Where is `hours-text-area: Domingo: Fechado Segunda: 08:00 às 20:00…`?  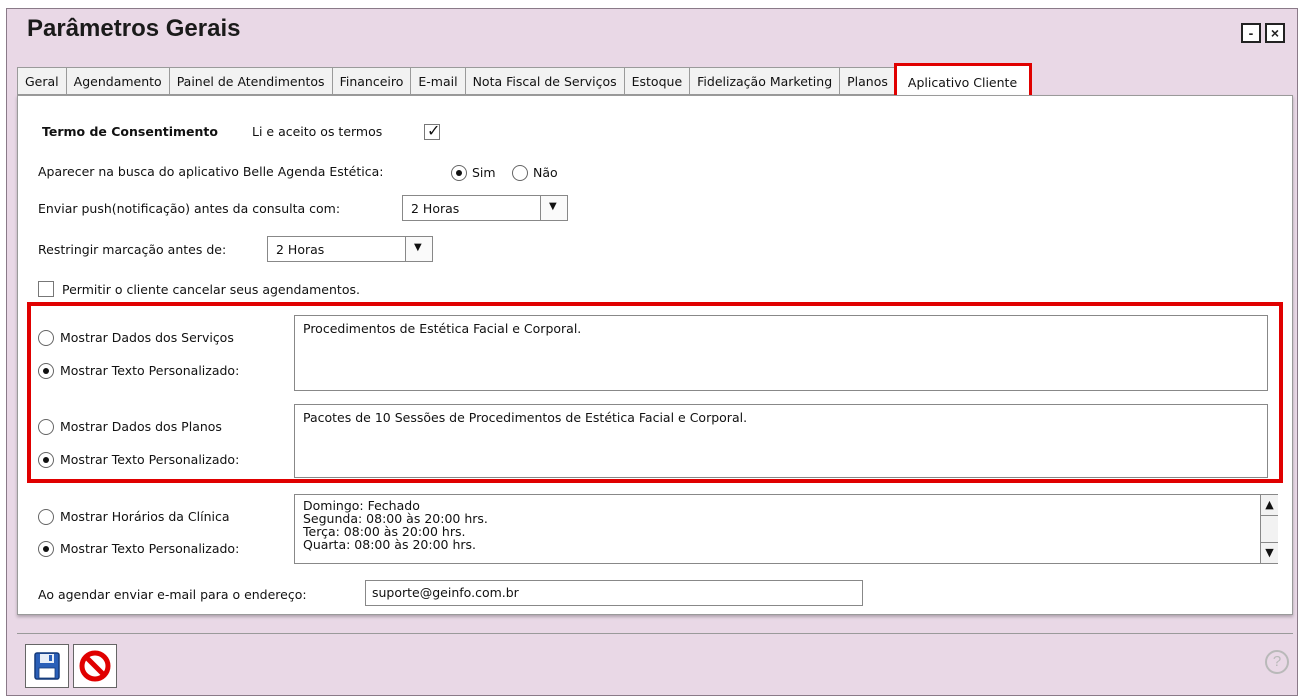
hours-text-area: Domingo: Fechado Segunda: 08:00 às 20:00… is located at coordinates (786, 529).